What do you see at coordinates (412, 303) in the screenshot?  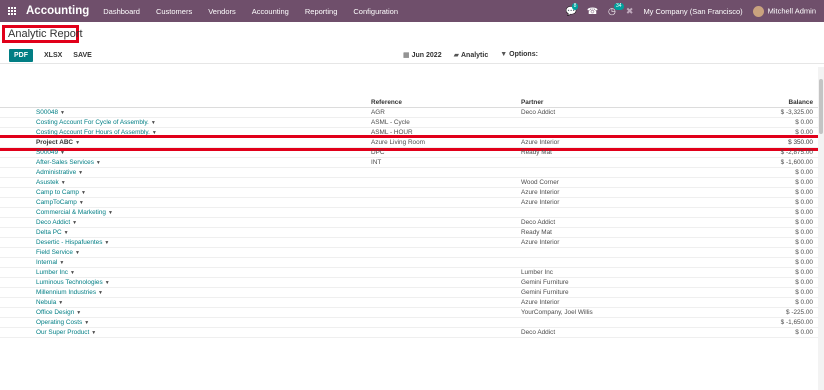 I see `table-row: Nebula ▼ Azure Interior $ 0.00` at bounding box center [412, 303].